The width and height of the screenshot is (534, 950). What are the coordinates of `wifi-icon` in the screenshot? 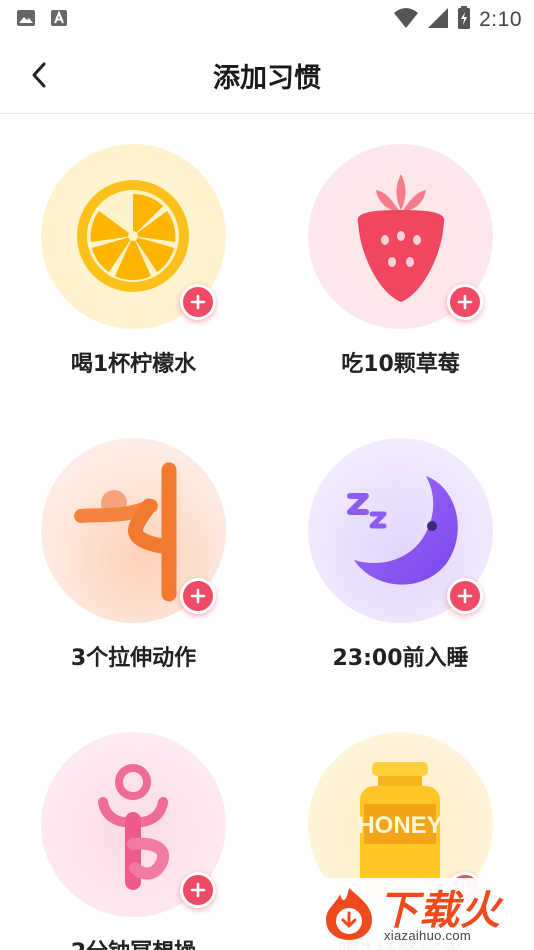 It's located at (406, 20).